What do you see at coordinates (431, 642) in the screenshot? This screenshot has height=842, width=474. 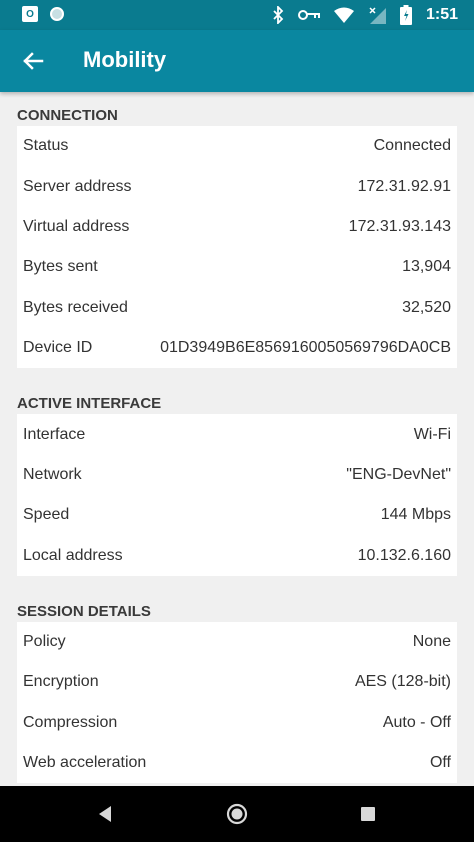 I see `row-value: None` at bounding box center [431, 642].